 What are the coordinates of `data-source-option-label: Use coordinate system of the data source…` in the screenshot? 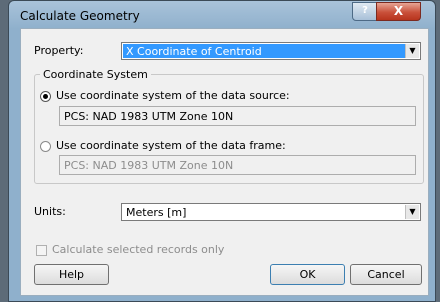 It's located at (173, 95).